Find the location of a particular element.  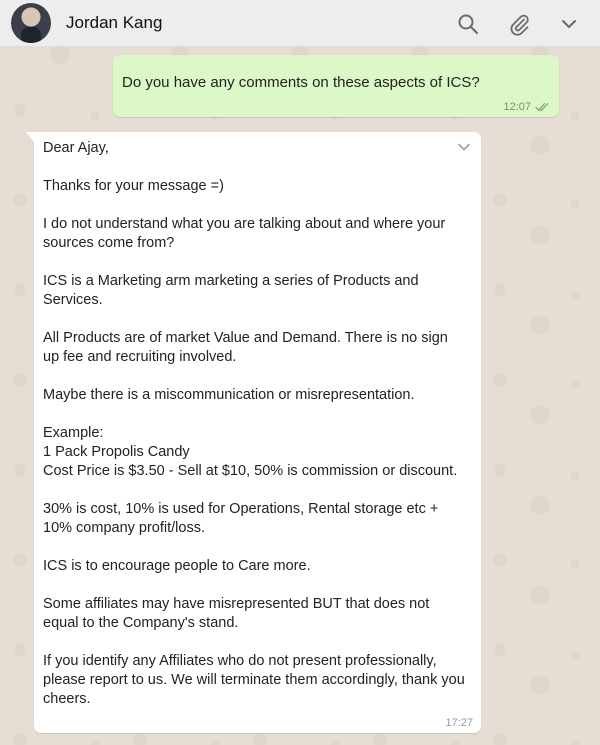

message-paragraph: Dear Ajay, is located at coordinates (76, 148).